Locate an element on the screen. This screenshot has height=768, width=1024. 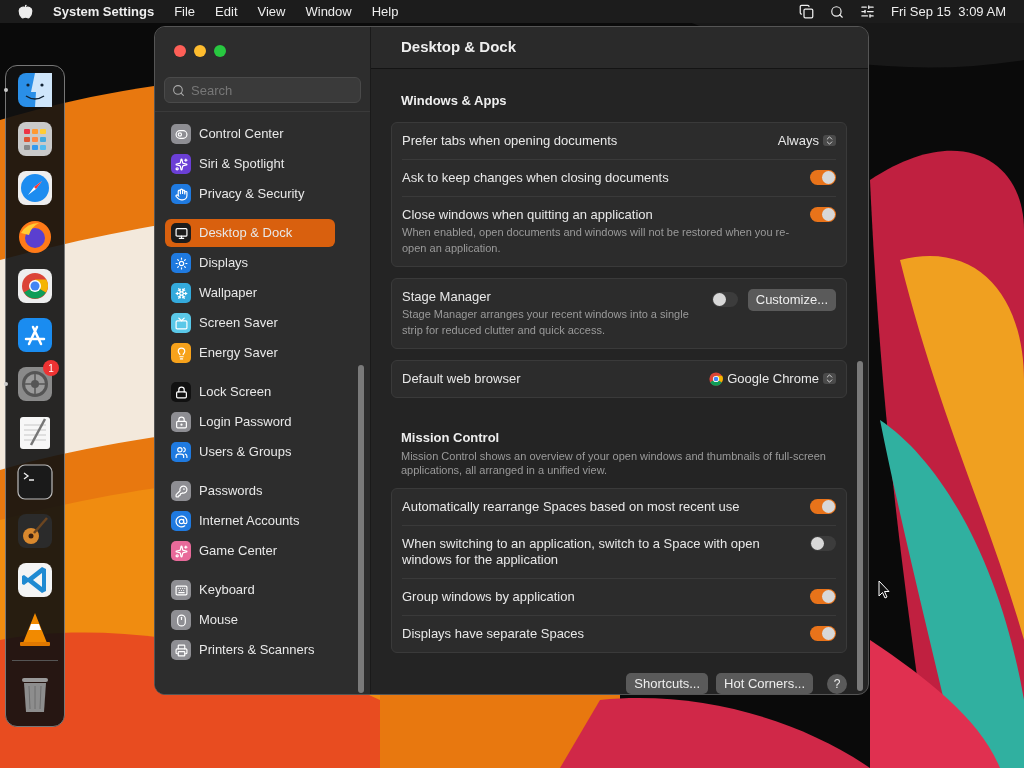
app-store-icon is located at coordinates (35, 335).